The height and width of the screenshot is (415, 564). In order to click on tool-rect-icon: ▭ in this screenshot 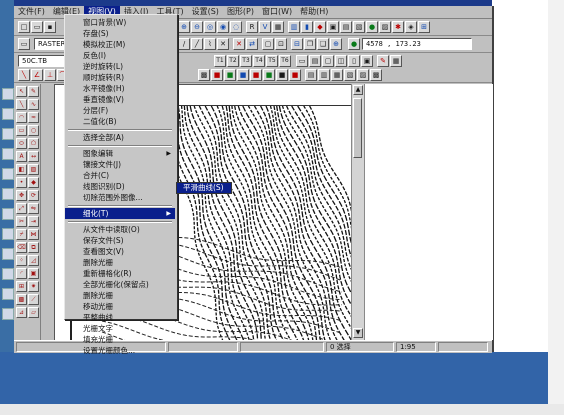, I will do `click(21, 130)`.